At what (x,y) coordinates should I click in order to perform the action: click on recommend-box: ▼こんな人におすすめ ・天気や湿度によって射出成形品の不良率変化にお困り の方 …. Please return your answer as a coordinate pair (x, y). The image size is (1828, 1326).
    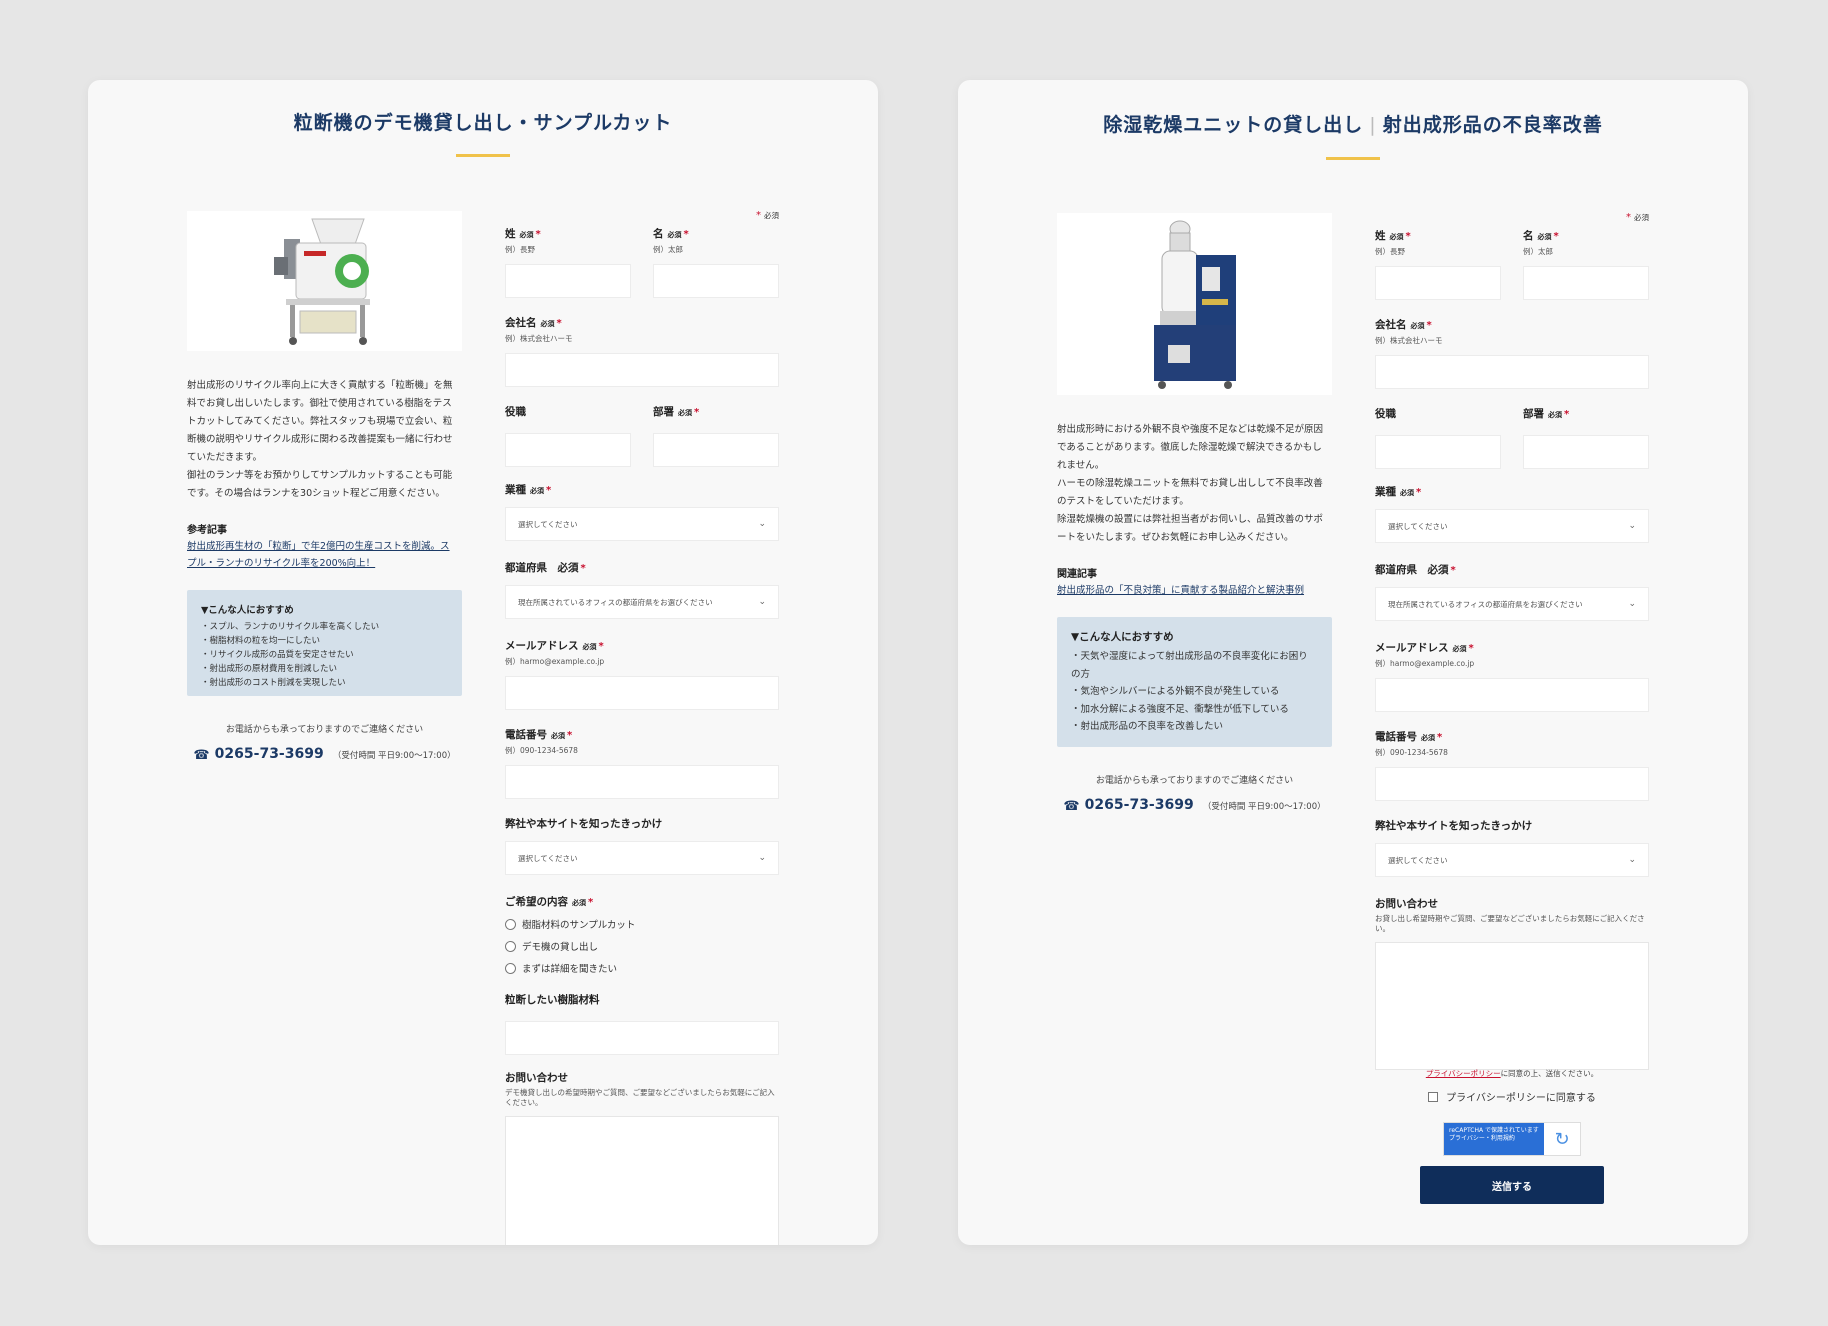
    Looking at the image, I should click on (1194, 682).